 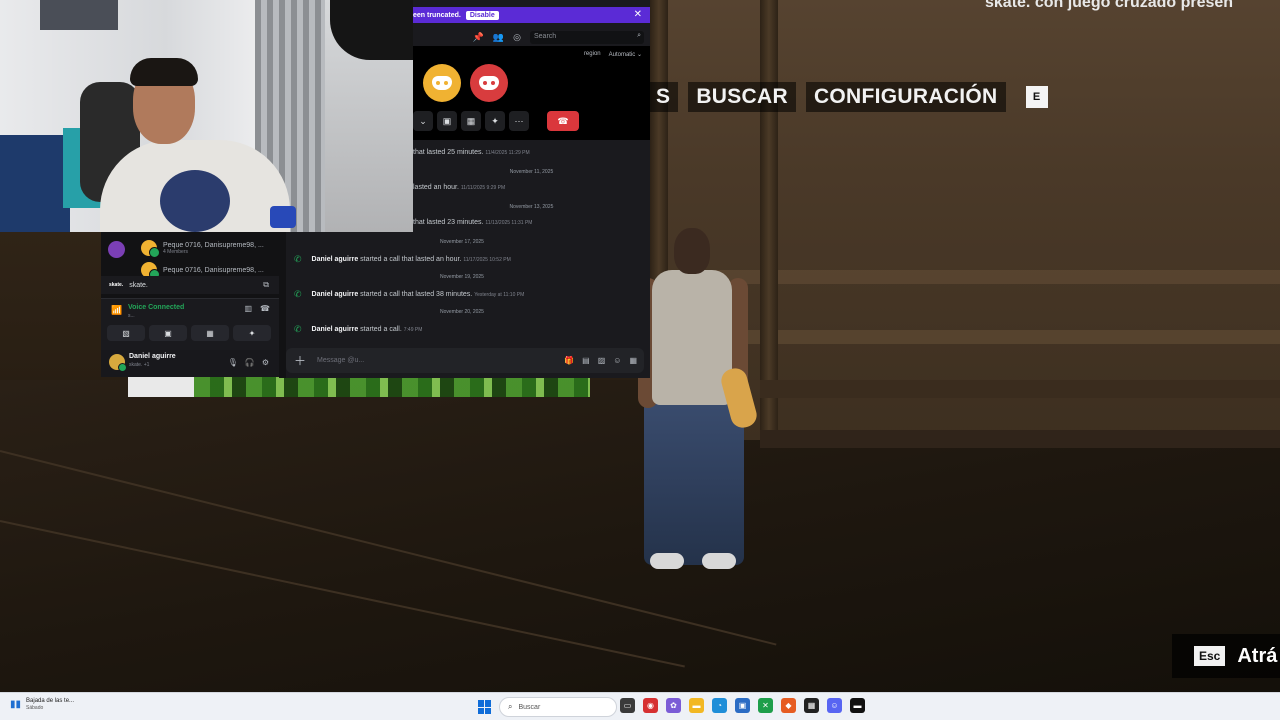 I want to click on phone-icon: ✆, so click(x=298, y=329).